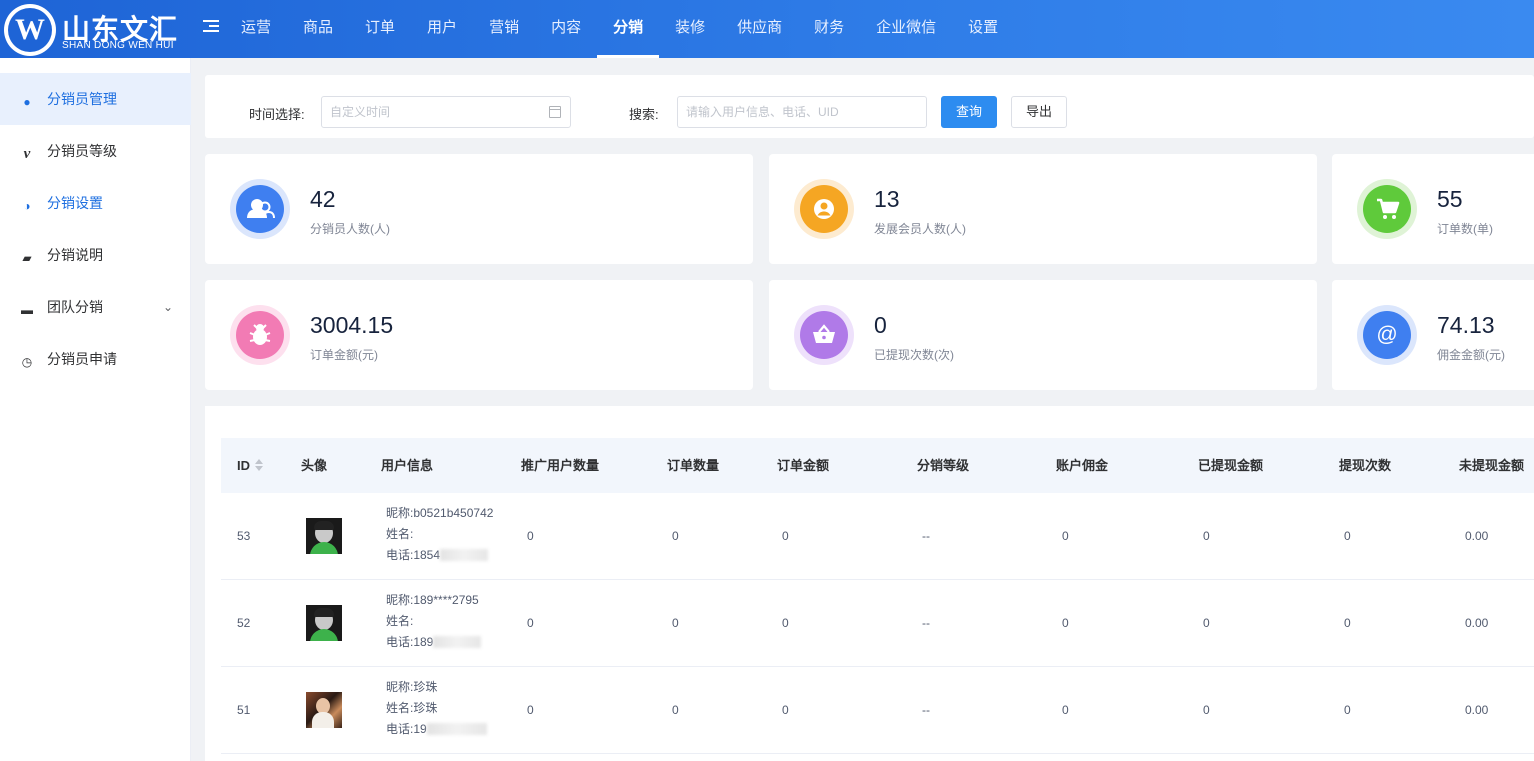  I want to click on nav-item-settings: 设置, so click(983, 29).